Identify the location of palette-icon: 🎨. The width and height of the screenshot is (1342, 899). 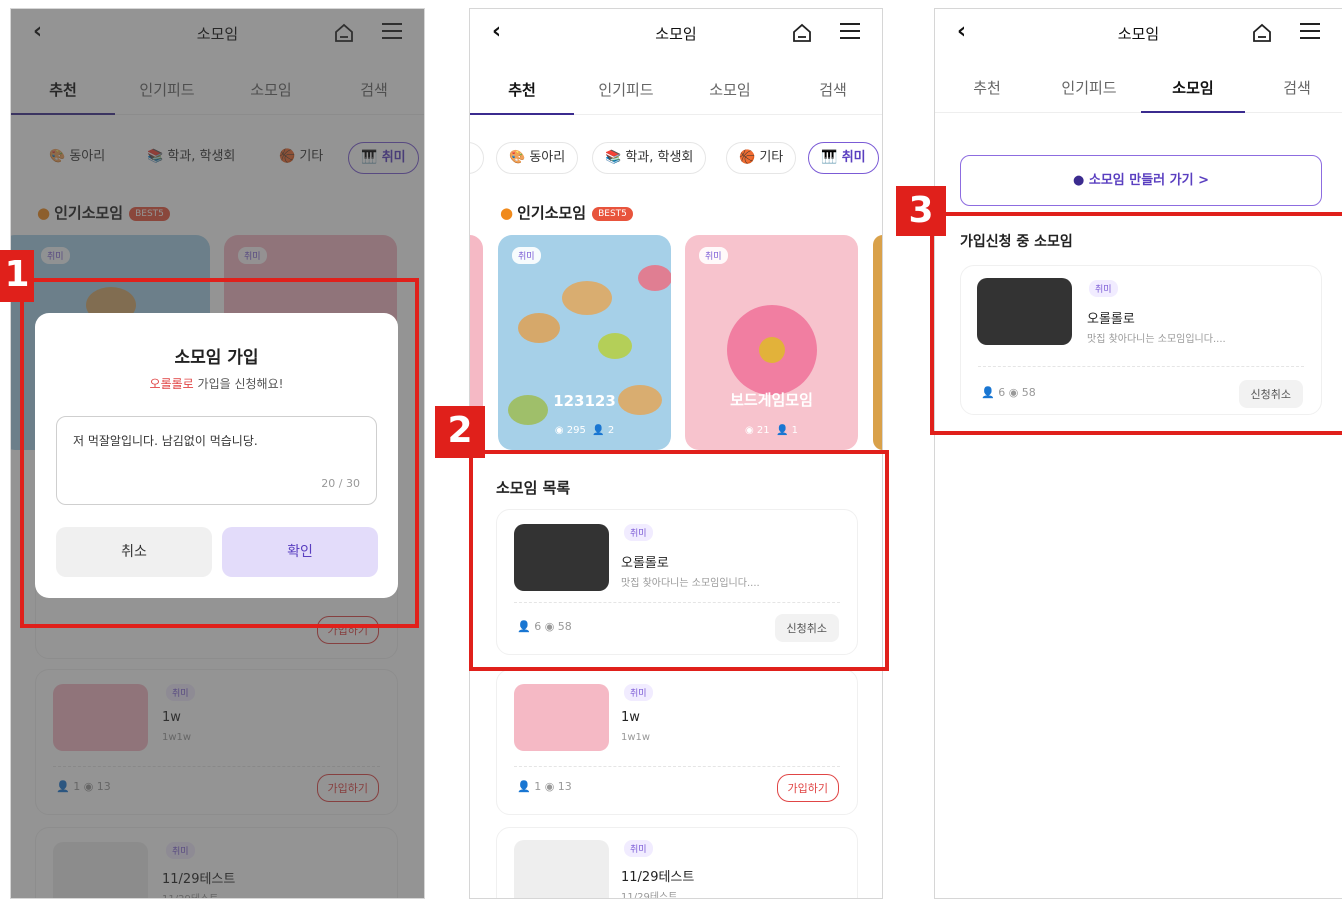
(517, 157).